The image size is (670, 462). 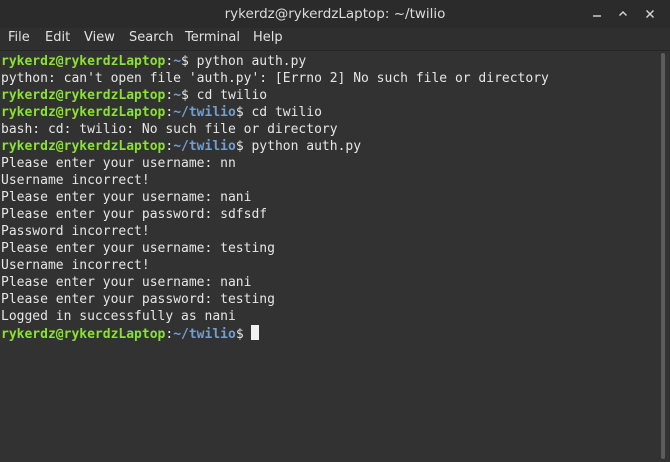 I want to click on menu-search: Search, so click(x=151, y=39).